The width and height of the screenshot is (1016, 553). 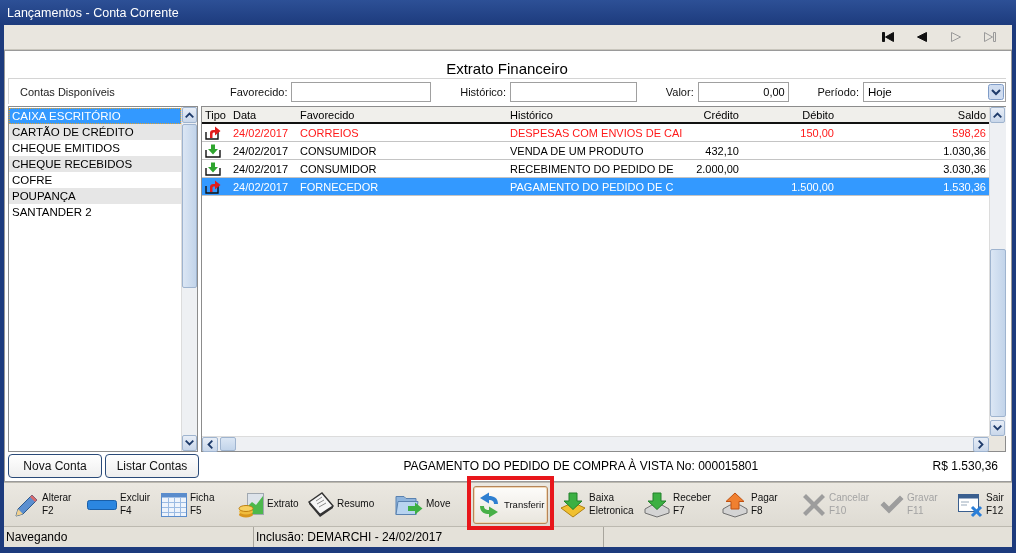 What do you see at coordinates (956, 37) in the screenshot?
I see `triangle-right-icon` at bounding box center [956, 37].